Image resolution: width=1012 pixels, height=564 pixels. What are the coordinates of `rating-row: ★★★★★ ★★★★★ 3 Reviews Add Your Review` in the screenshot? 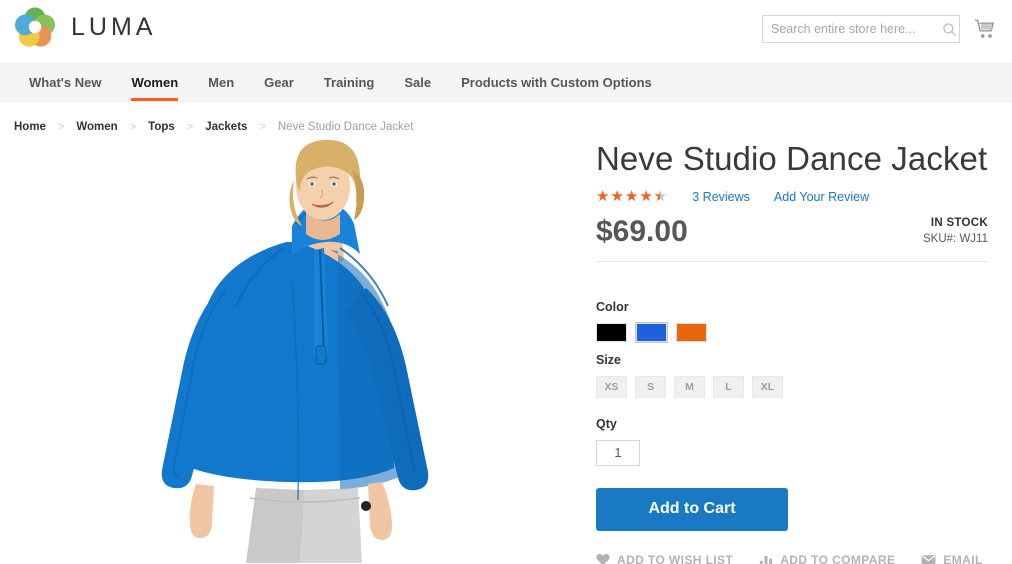 It's located at (792, 197).